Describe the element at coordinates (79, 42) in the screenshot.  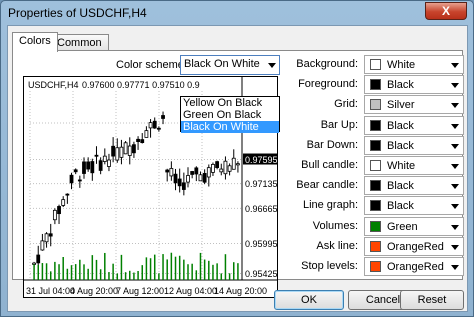
I see `tab-common: Common` at that location.